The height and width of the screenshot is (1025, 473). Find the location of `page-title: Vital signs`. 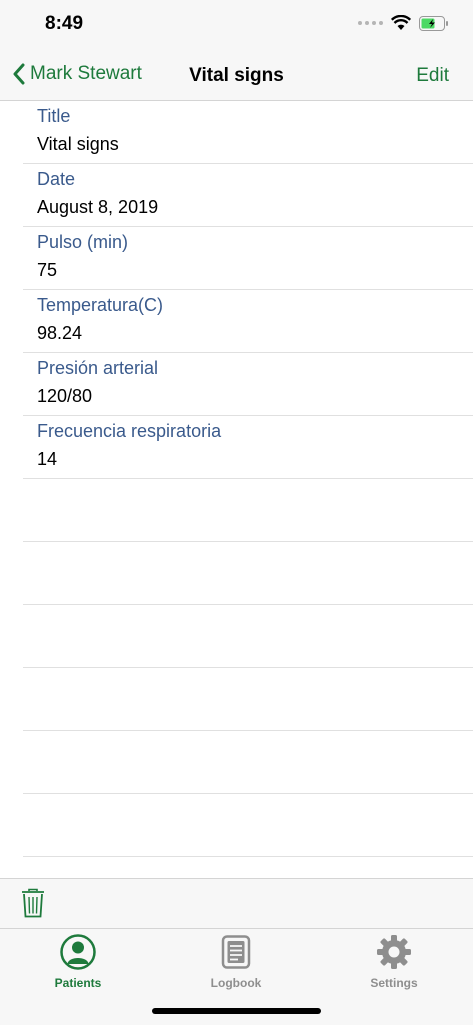

page-title: Vital signs is located at coordinates (236, 75).